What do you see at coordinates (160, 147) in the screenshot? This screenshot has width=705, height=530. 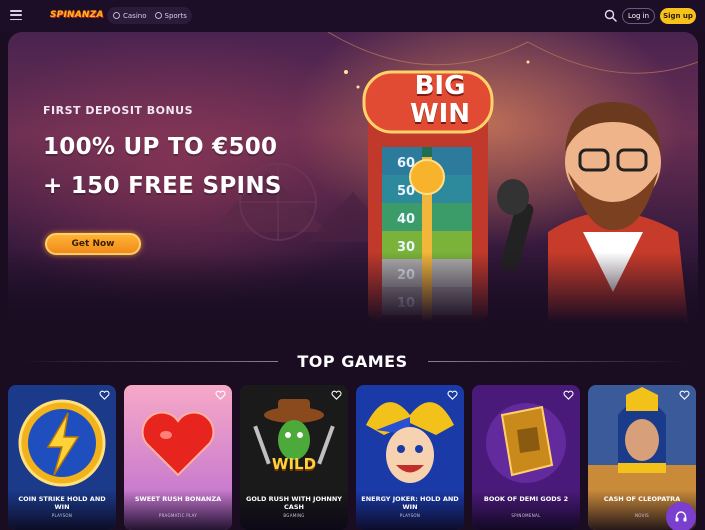 I see `hero-title-line1: 100% UP TO €500` at bounding box center [160, 147].